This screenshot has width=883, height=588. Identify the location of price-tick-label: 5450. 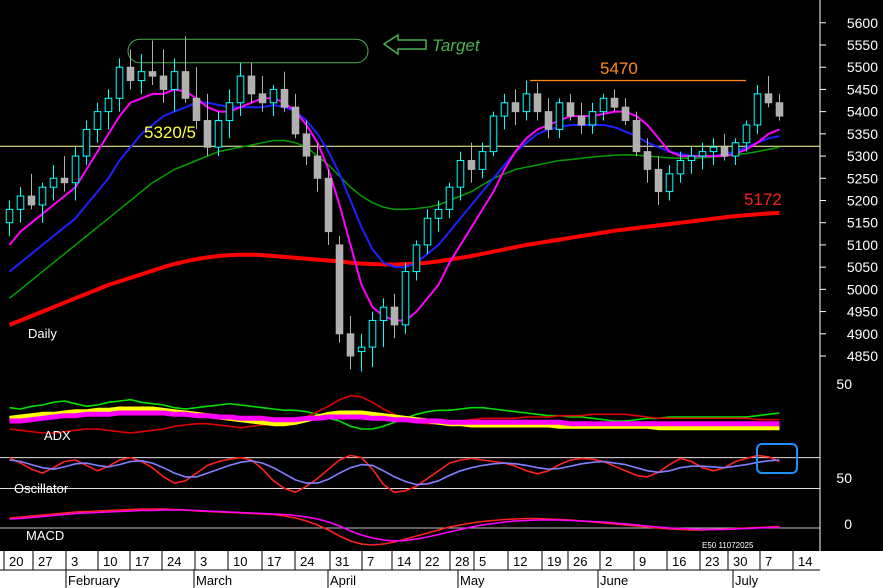
(862, 89).